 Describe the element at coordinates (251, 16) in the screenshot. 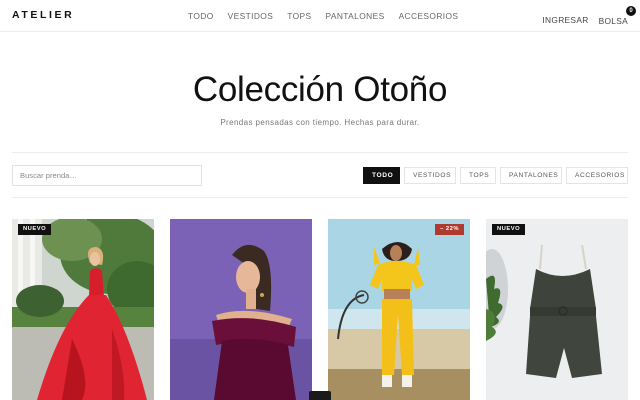

I see `nav-item-vestidos: VESTIDOS` at that location.